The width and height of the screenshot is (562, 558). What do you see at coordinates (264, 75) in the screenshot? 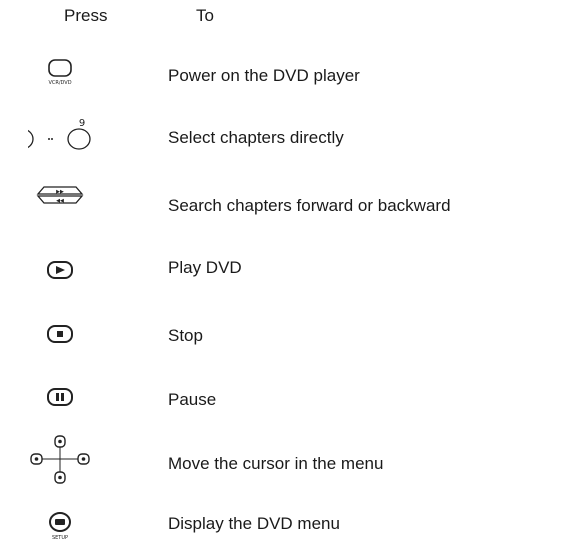
I see `row-label-power: Power on the DVD player` at bounding box center [264, 75].